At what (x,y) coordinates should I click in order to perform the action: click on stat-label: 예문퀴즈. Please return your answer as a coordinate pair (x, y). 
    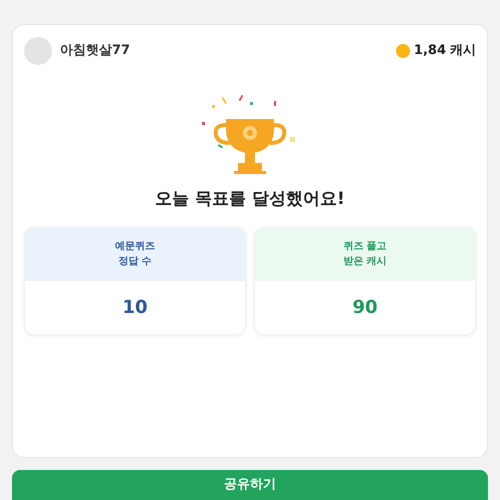
    Looking at the image, I should click on (135, 247).